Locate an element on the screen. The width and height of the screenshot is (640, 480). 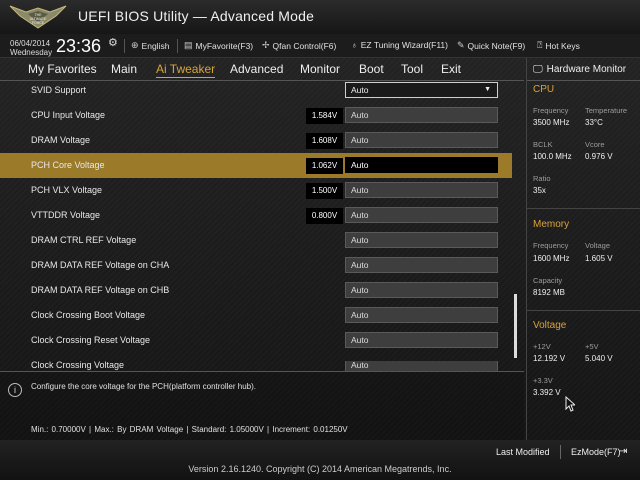
memory-heading: Memory is located at coordinates (551, 224).